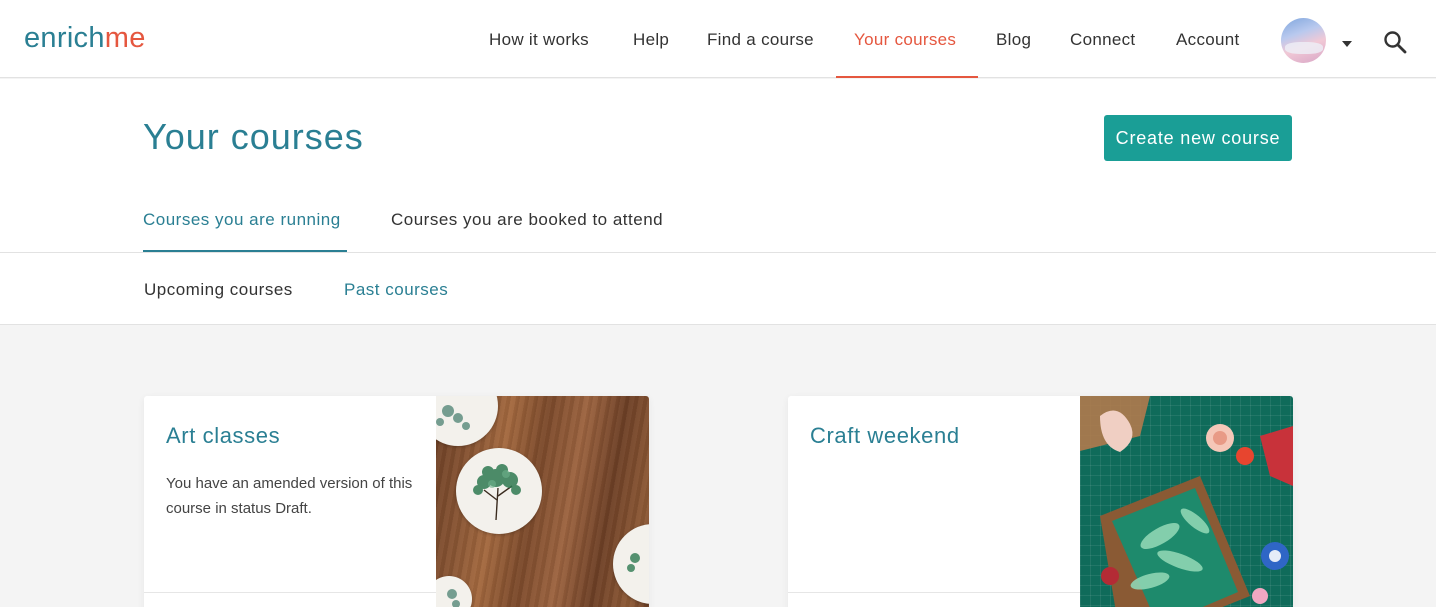 This screenshot has height=607, width=1436. Describe the element at coordinates (223, 436) in the screenshot. I see `course-title: Art classes` at that location.